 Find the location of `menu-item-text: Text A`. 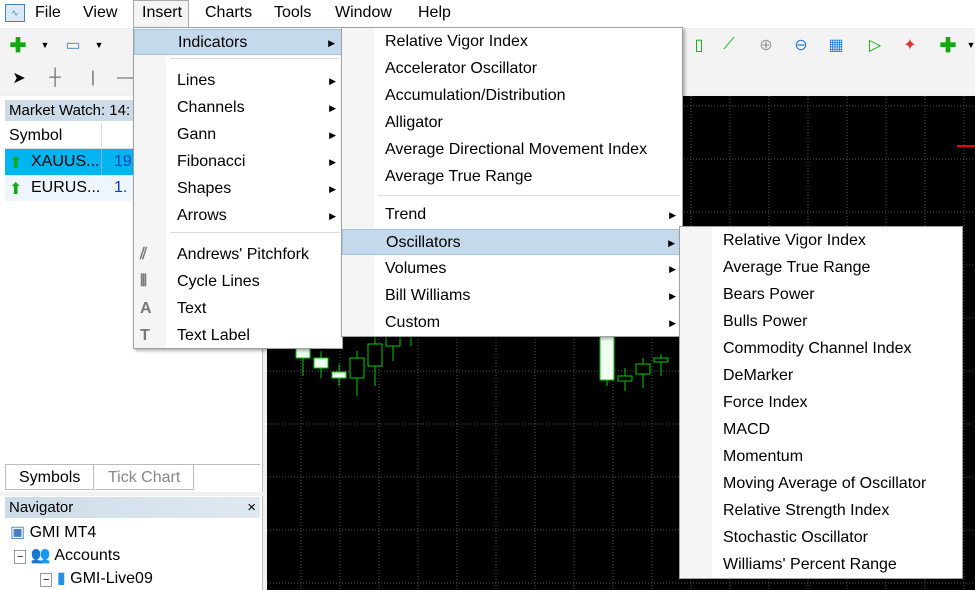

menu-item-text: Text A is located at coordinates (238, 309).